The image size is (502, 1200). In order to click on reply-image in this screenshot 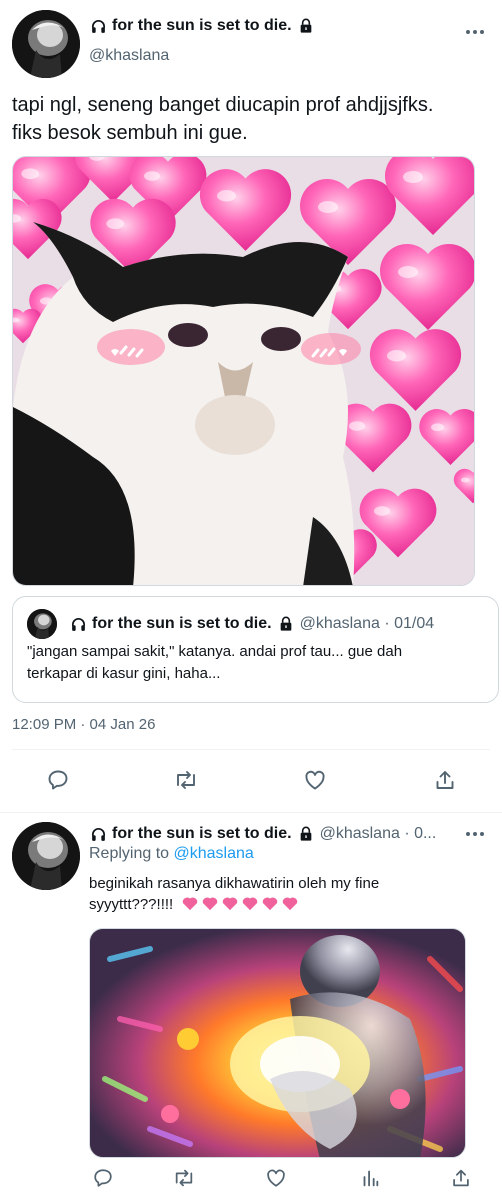, I will do `click(277, 1043)`.